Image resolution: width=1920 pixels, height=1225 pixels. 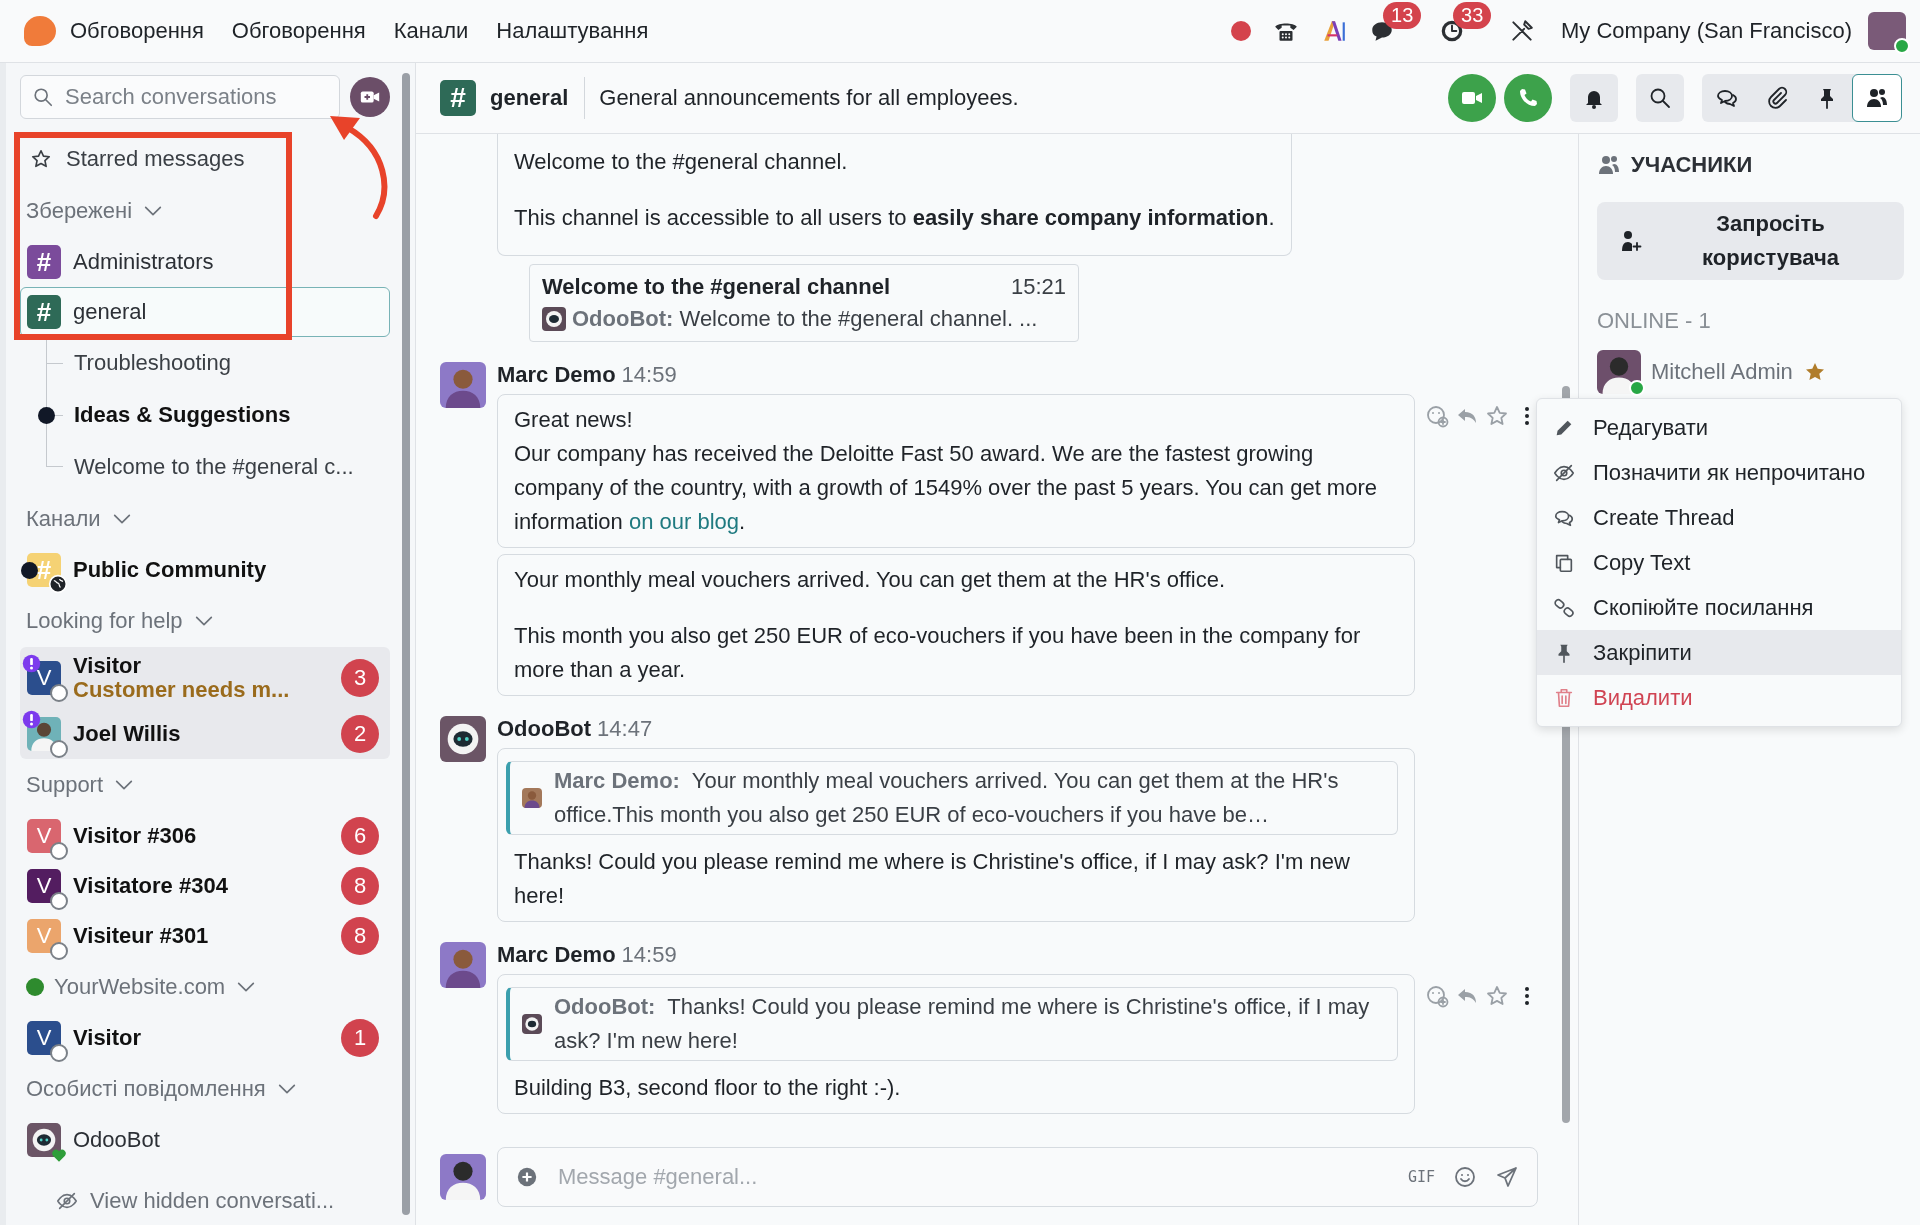 I want to click on emoji-icon, so click(x=1465, y=1177).